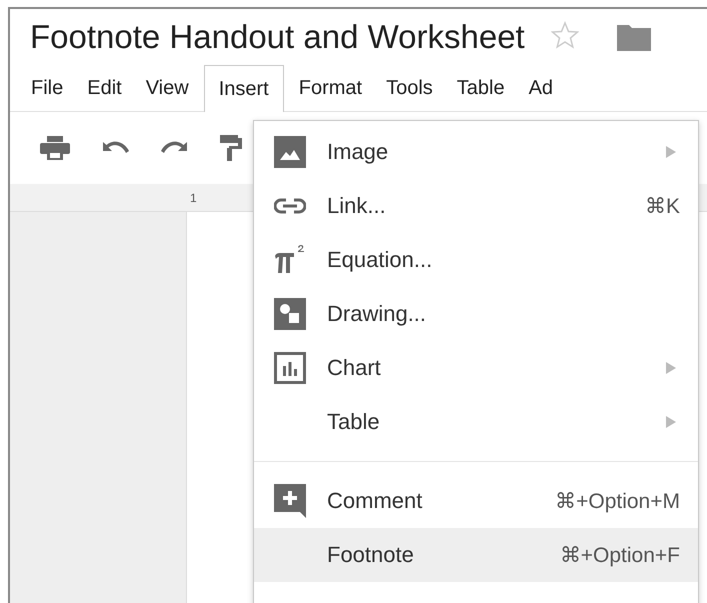 This screenshot has width=707, height=603. What do you see at coordinates (371, 555) in the screenshot?
I see `menu-label: Footnote` at bounding box center [371, 555].